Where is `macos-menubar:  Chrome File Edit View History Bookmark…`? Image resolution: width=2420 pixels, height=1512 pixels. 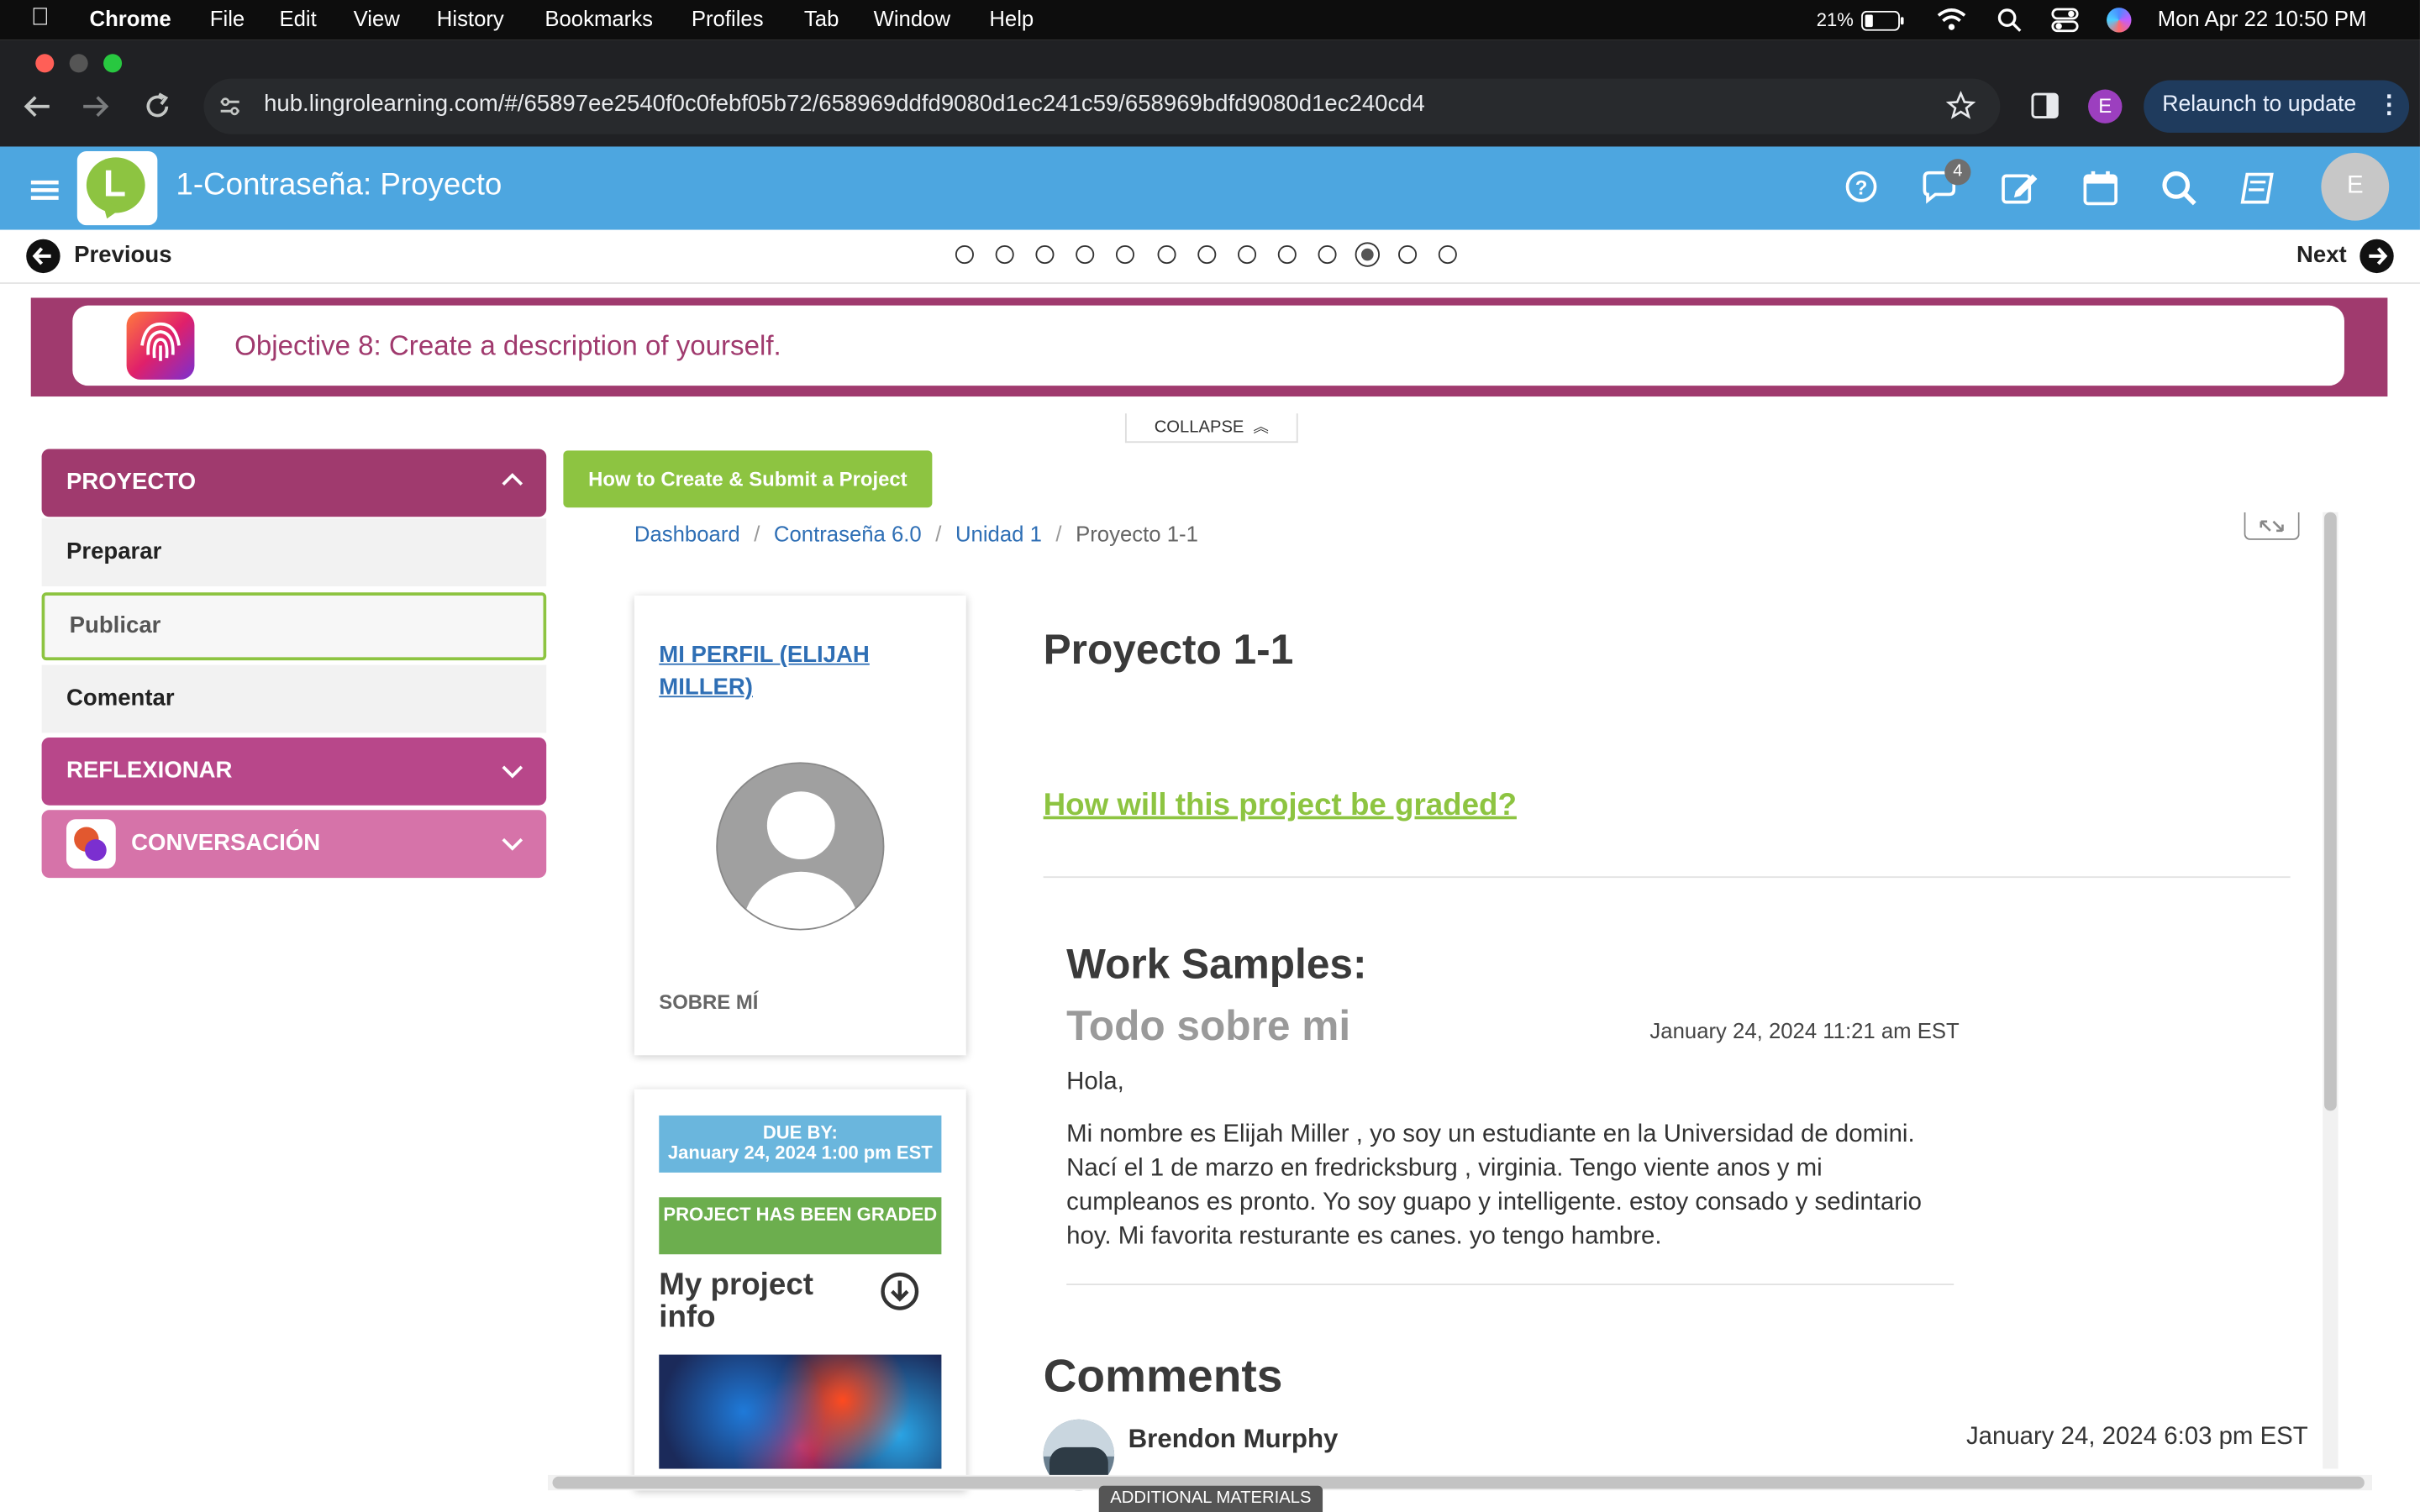 macos-menubar:  Chrome File Edit View History Bookmark… is located at coordinates (1210, 20).